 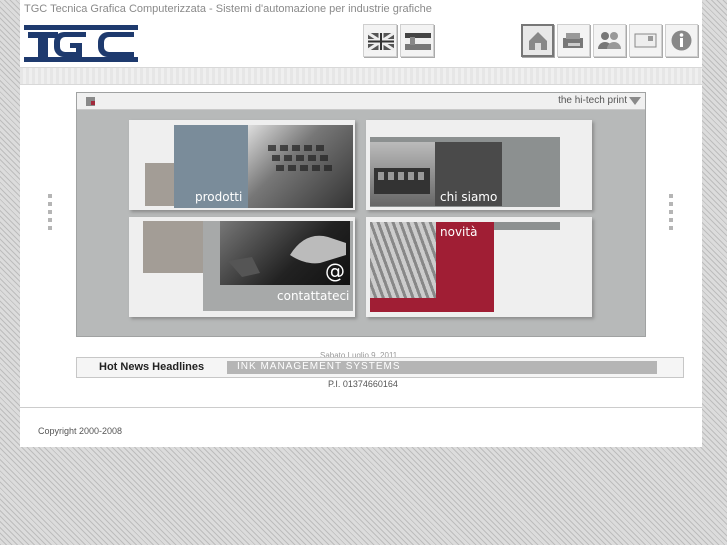 I want to click on info-button, so click(x=681, y=40).